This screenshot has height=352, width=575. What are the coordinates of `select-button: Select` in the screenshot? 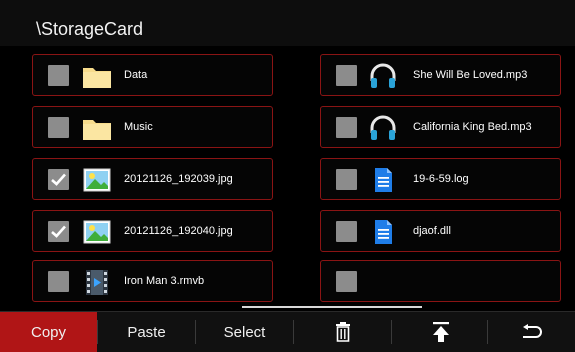 It's located at (244, 332).